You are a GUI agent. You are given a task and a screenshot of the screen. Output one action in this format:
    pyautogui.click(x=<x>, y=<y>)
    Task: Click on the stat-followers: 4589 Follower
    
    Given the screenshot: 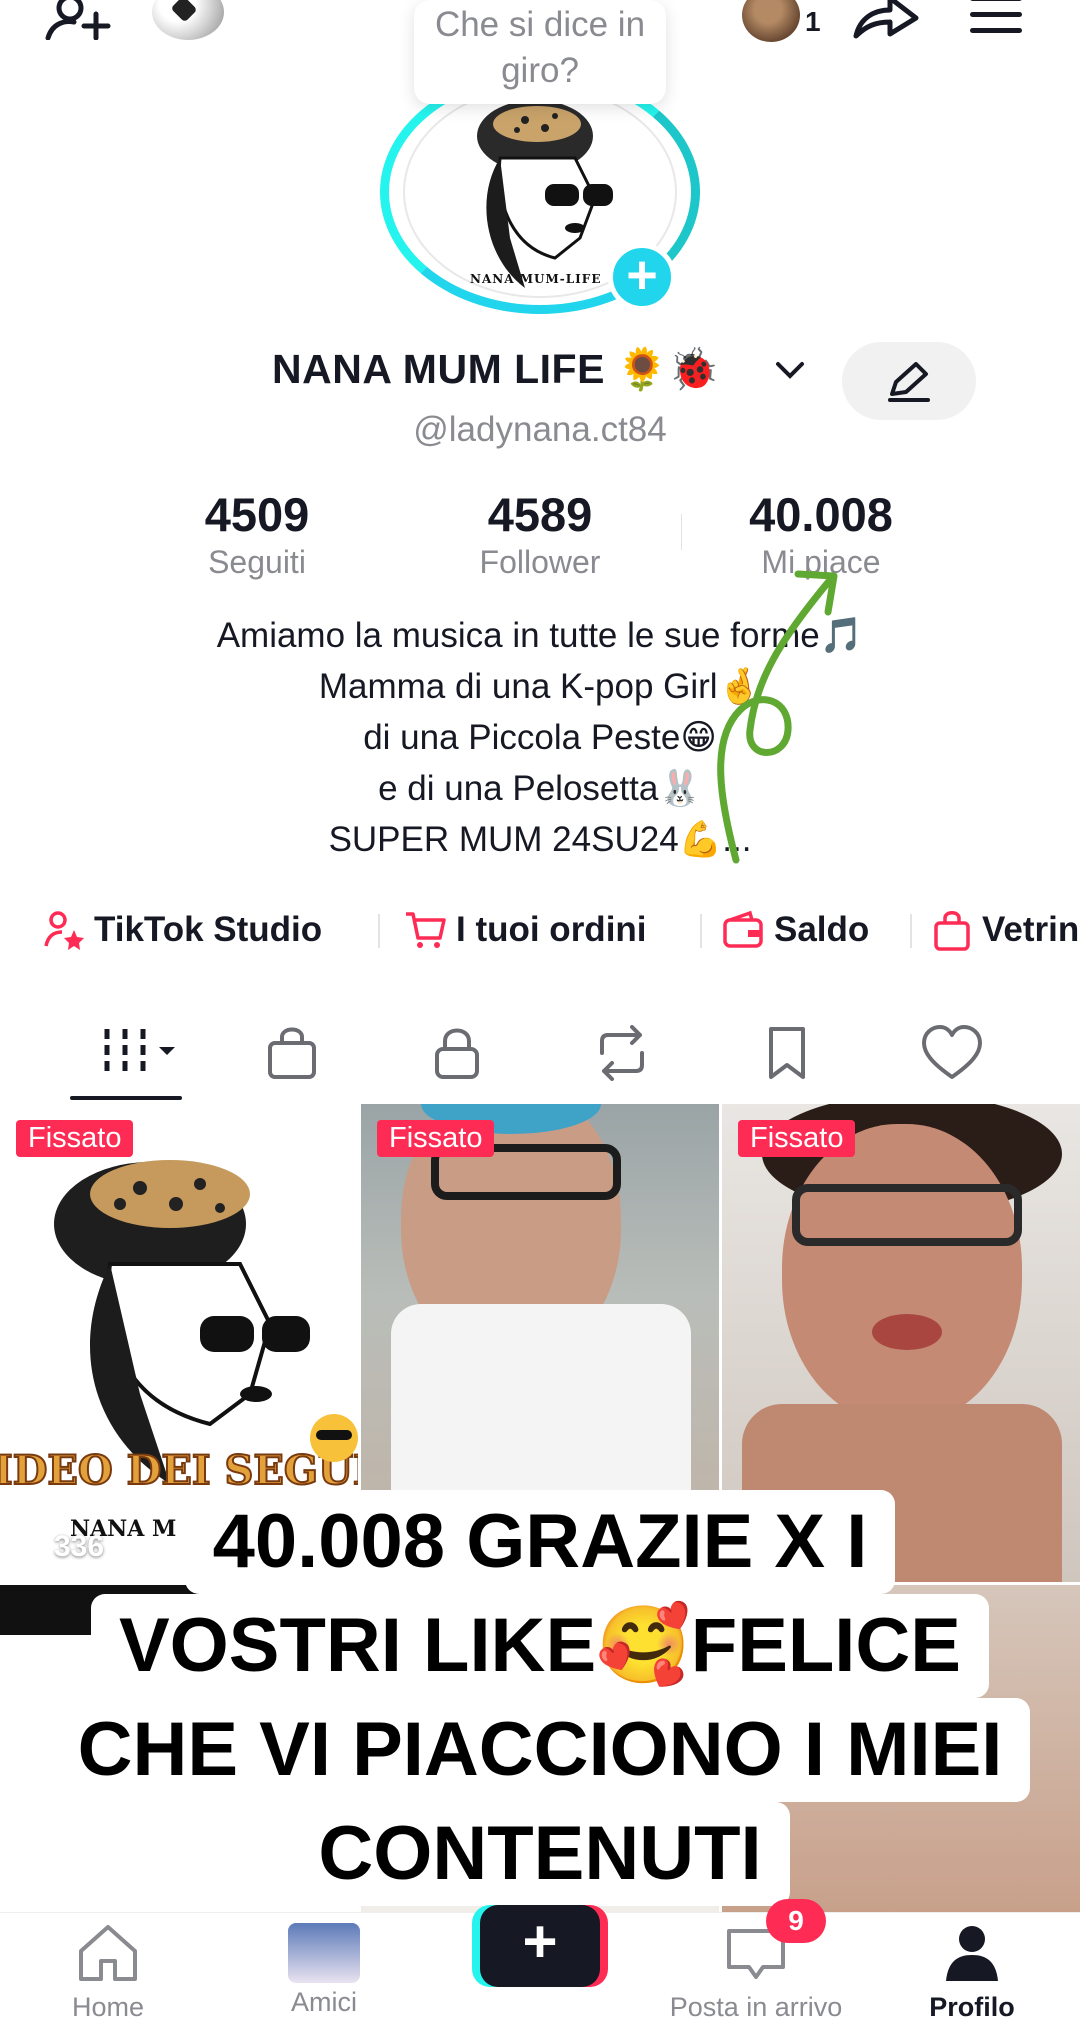 What is the action you would take?
    pyautogui.click(x=540, y=535)
    